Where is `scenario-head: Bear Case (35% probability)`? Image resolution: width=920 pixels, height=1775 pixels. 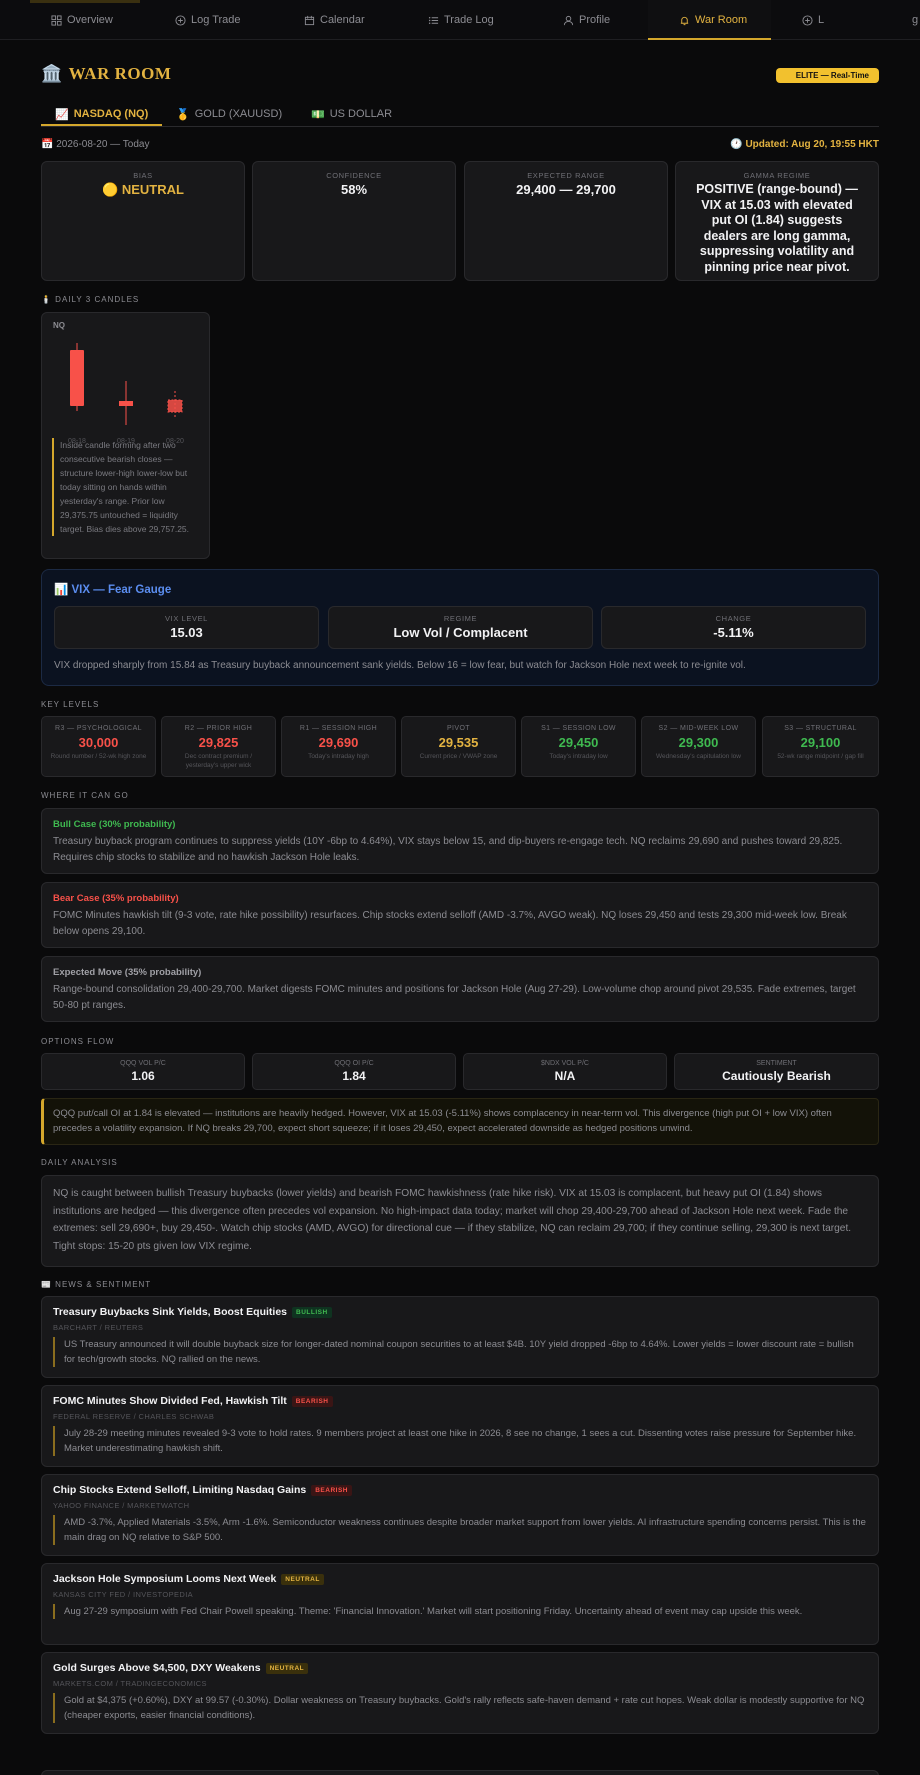
scenario-head: Bear Case (35% probability) is located at coordinates (116, 898).